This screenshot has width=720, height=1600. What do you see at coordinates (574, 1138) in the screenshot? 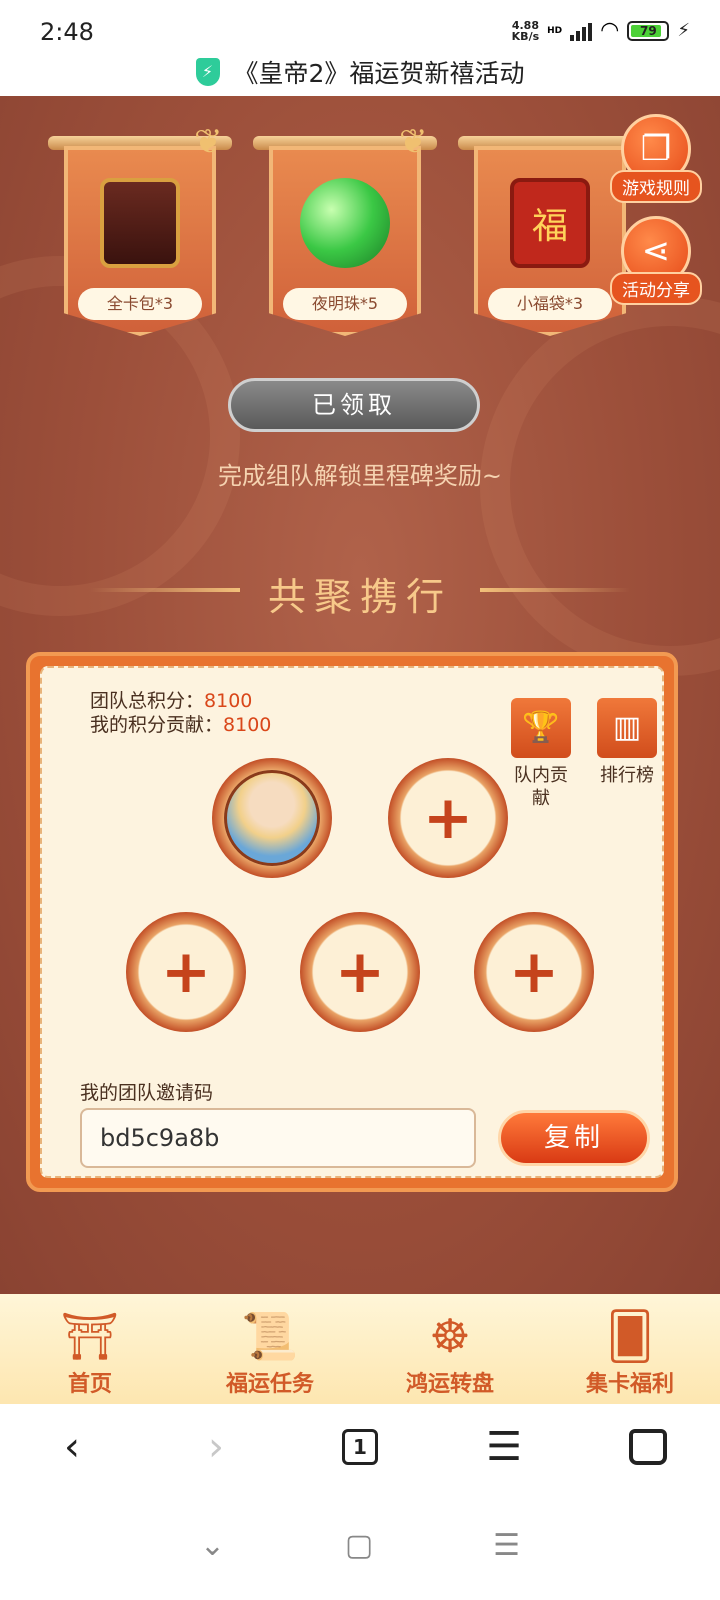
I see `copy-button: 复制` at bounding box center [574, 1138].